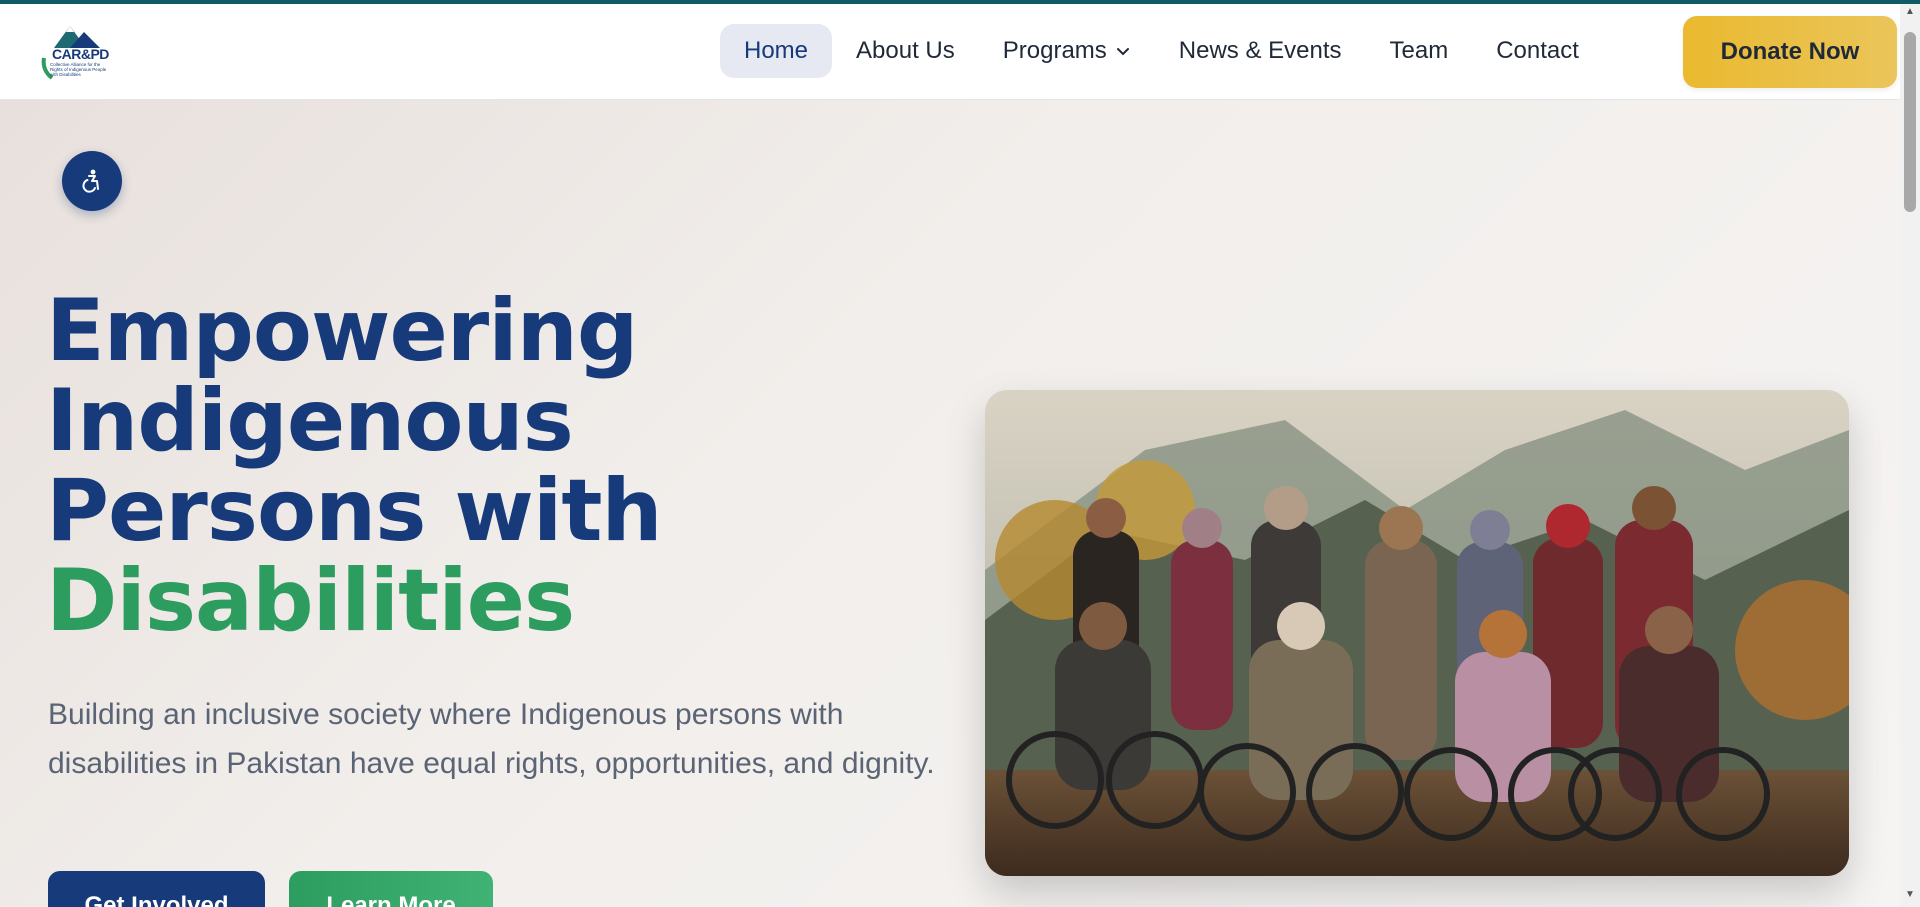 The width and height of the screenshot is (1920, 907). Describe the element at coordinates (1910, 455) in the screenshot. I see `page-scrollbar: ▲ ▼` at that location.